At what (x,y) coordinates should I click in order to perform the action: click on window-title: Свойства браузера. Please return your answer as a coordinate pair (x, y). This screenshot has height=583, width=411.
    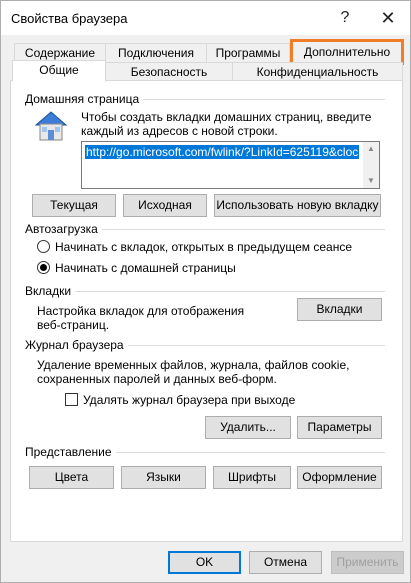
    Looking at the image, I should click on (69, 18).